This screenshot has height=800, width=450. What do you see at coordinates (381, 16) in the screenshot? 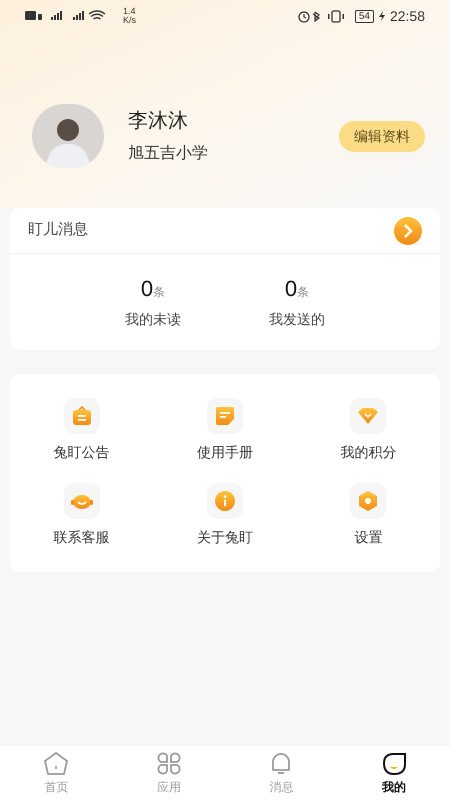
I see `charging-icon` at bounding box center [381, 16].